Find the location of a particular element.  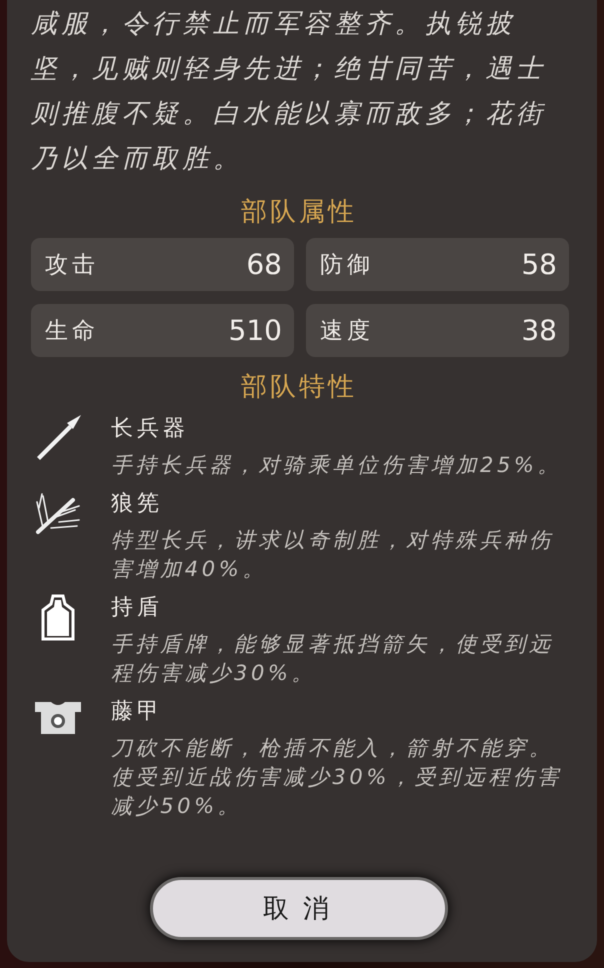

stat-value: 68 is located at coordinates (264, 264).